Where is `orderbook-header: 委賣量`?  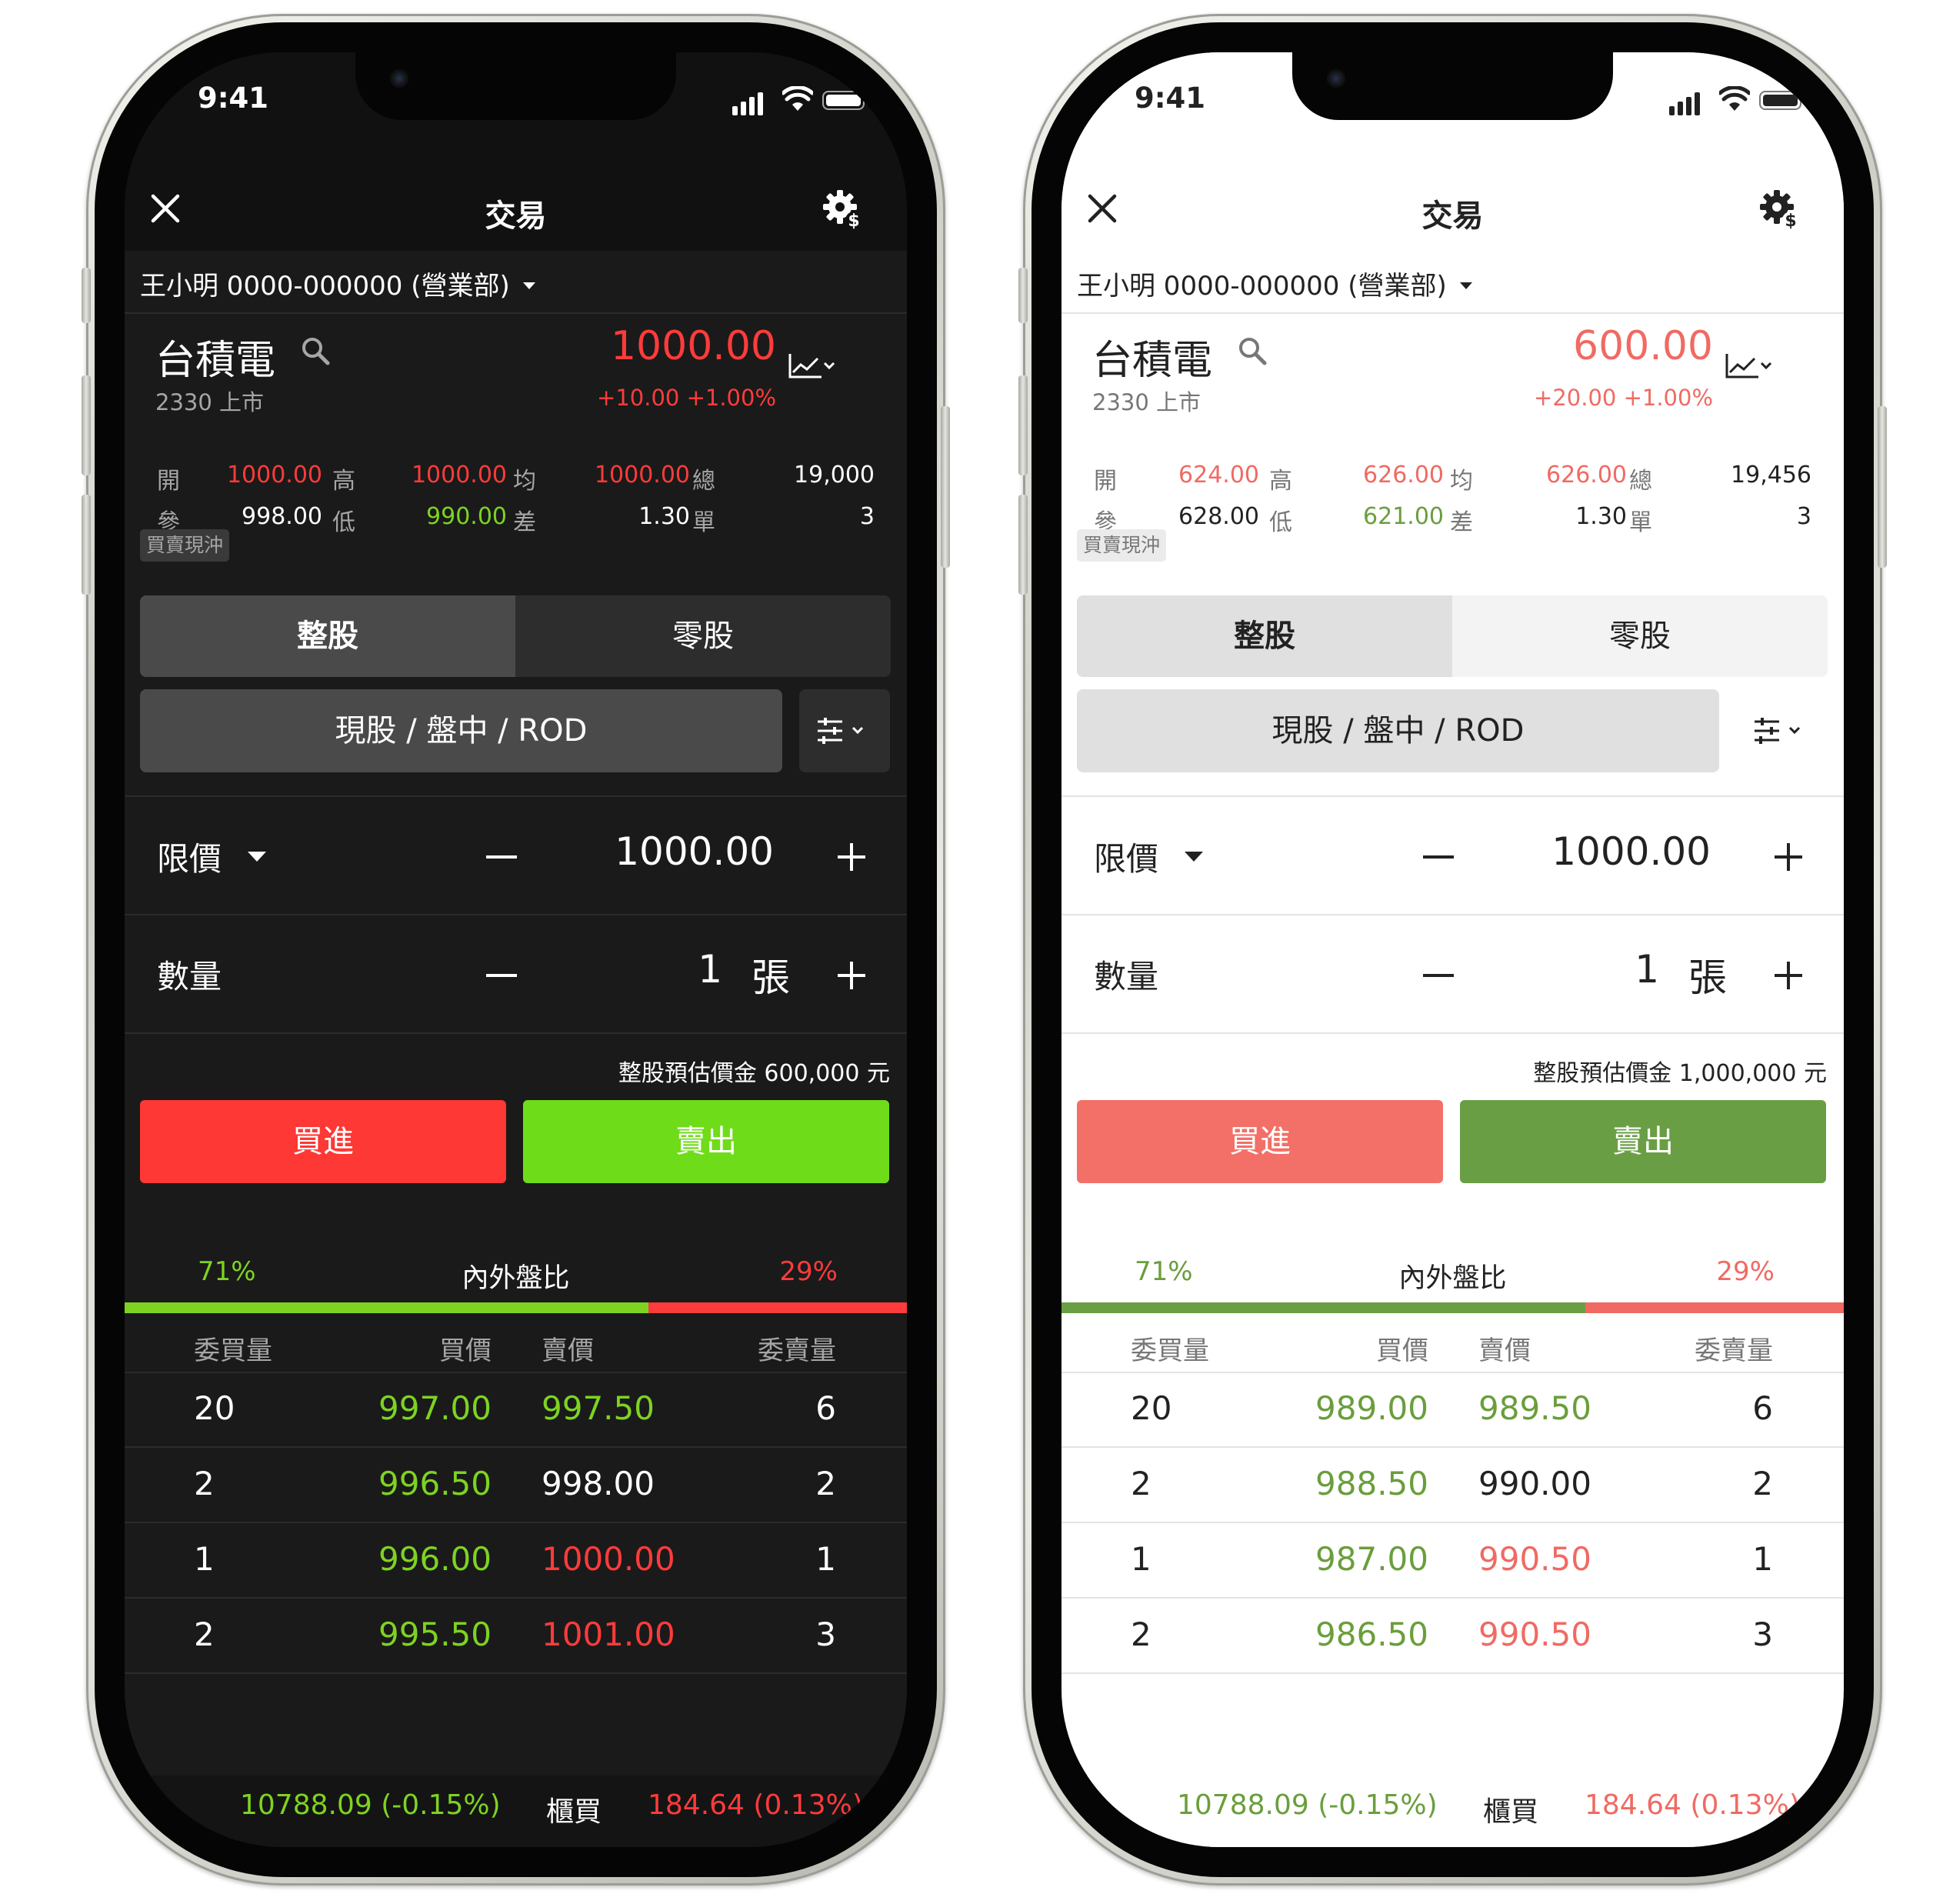 orderbook-header: 委賣量 is located at coordinates (797, 1350).